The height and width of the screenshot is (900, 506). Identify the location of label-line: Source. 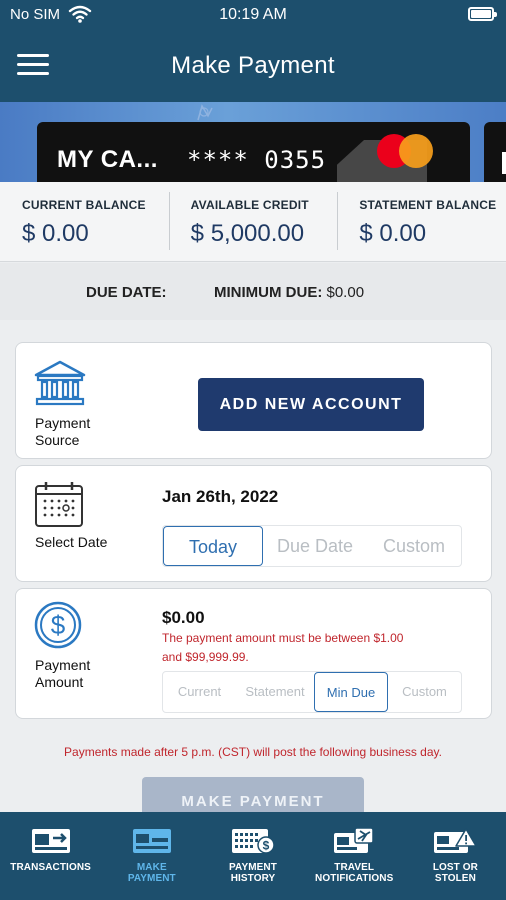
(57, 440).